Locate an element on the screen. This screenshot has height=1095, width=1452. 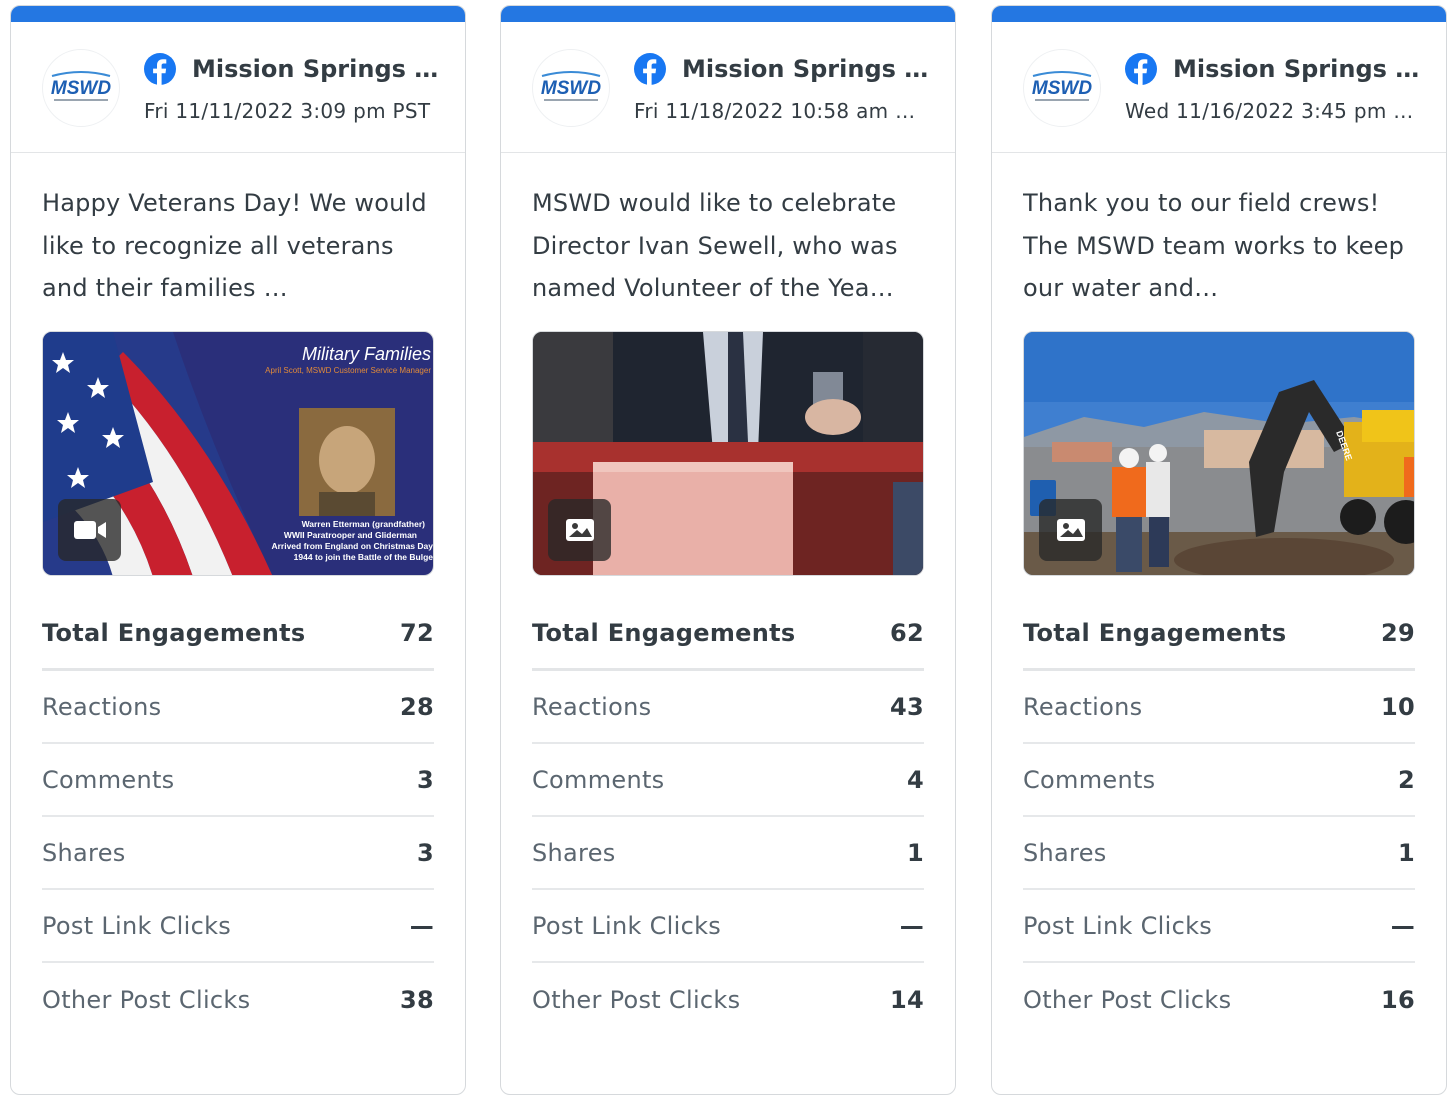
stat-reactions: Reactions 10 is located at coordinates (1219, 707).